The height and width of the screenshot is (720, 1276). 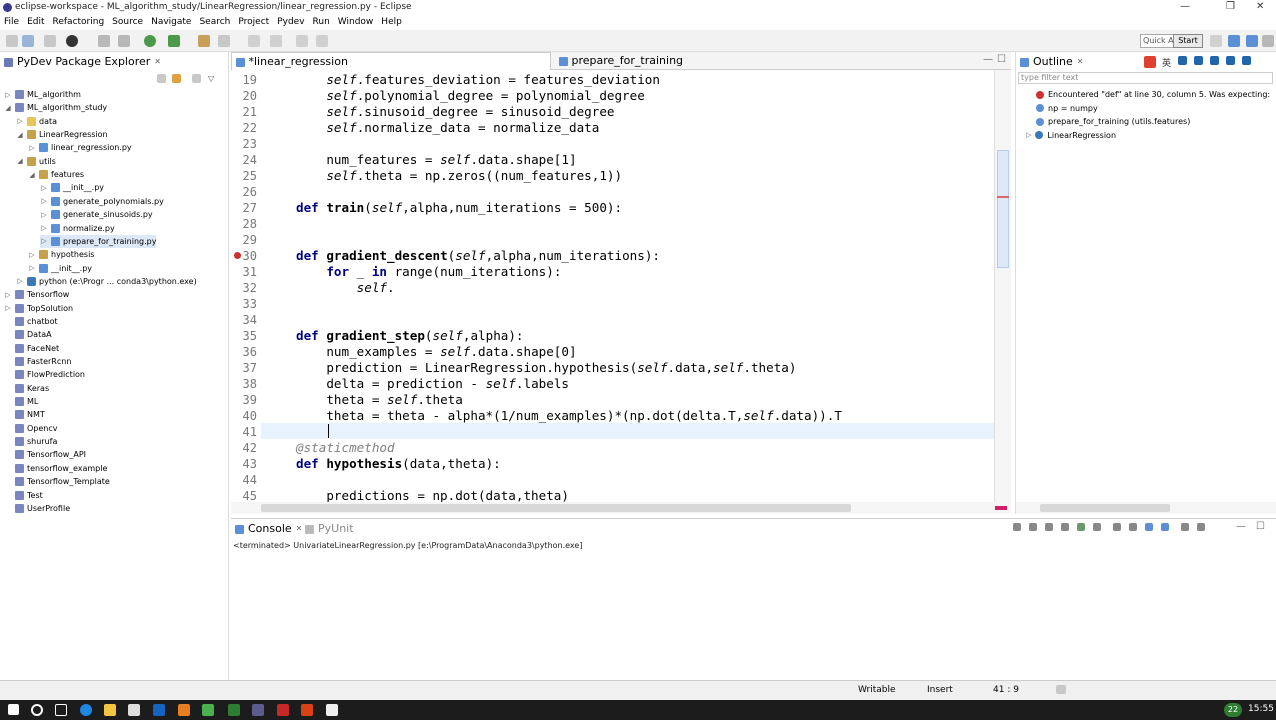 I want to click on code-line: num_features = self.data.shape[1], so click(x=436, y=159).